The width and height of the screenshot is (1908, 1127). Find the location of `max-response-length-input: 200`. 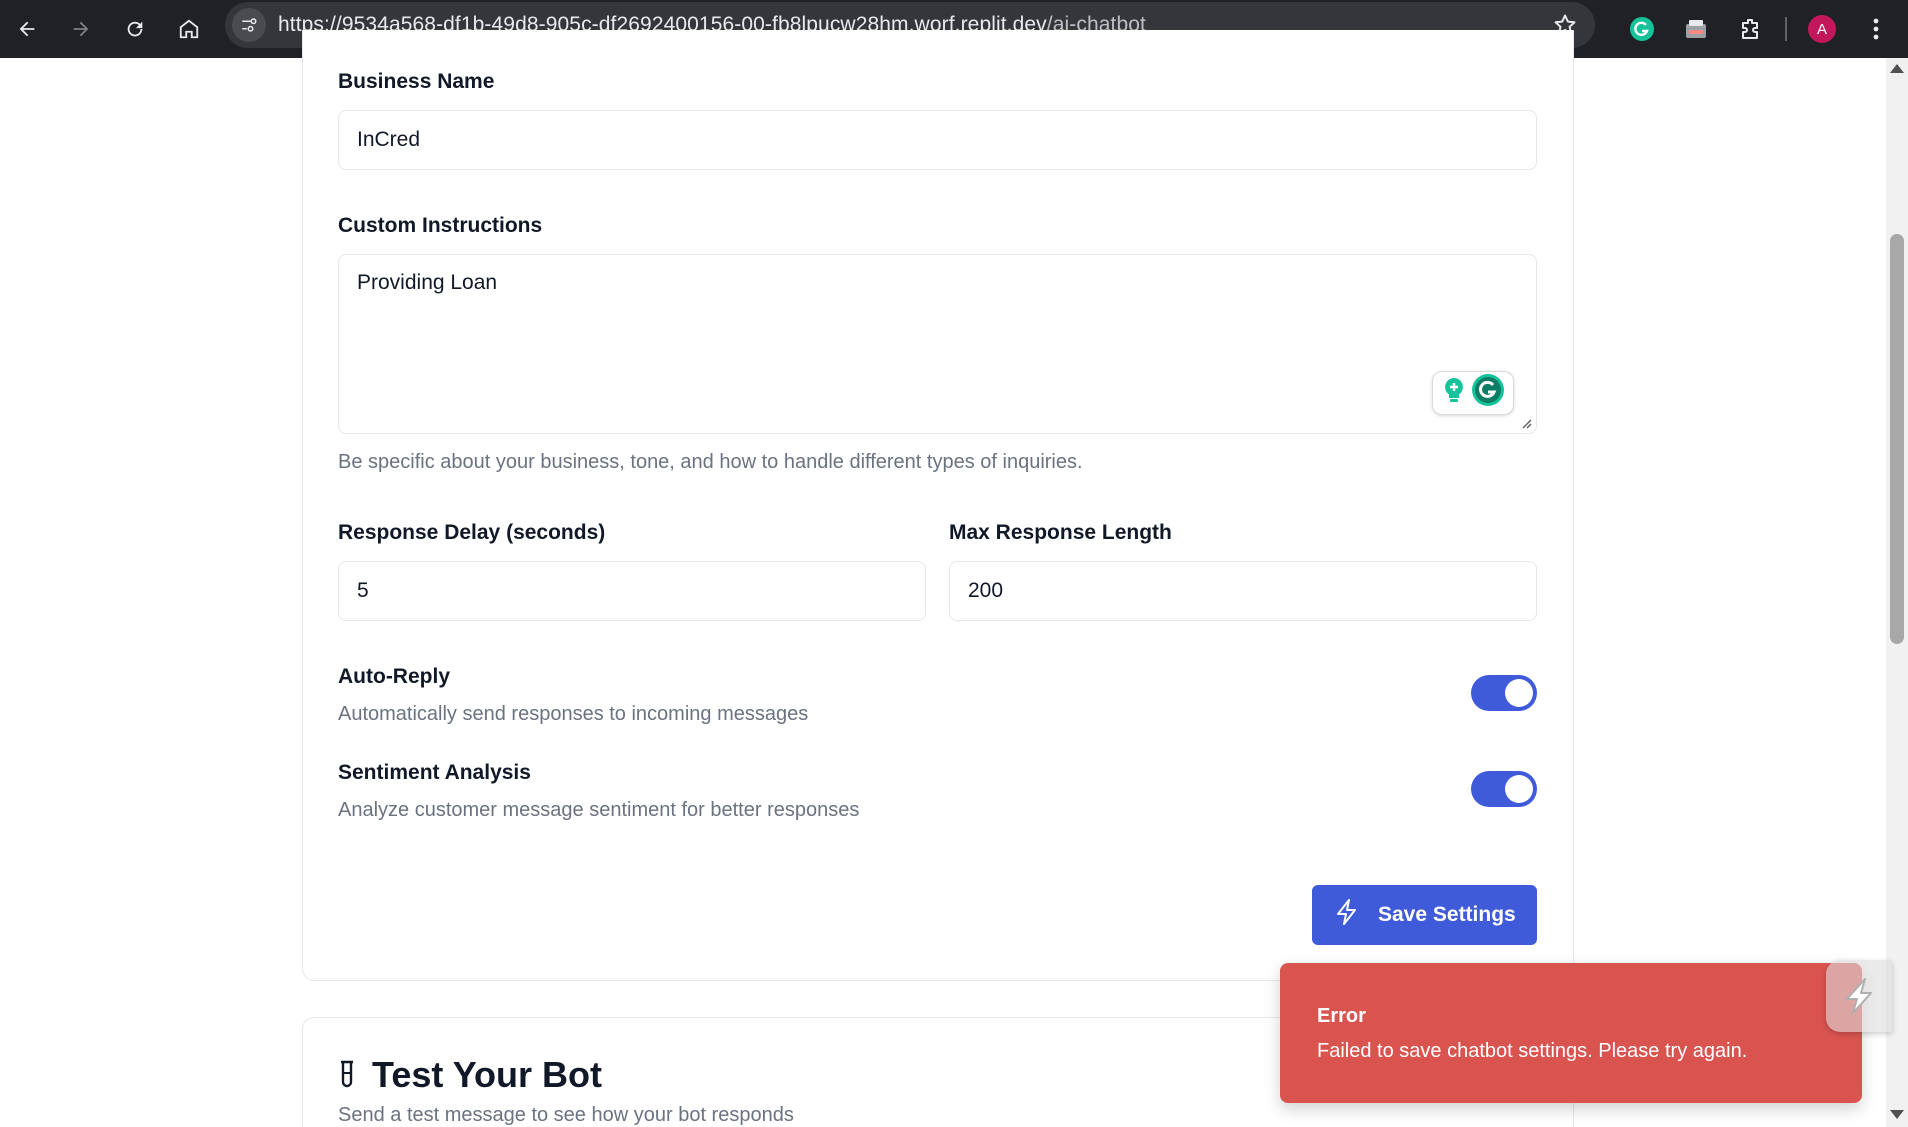

max-response-length-input: 200 is located at coordinates (1243, 591).